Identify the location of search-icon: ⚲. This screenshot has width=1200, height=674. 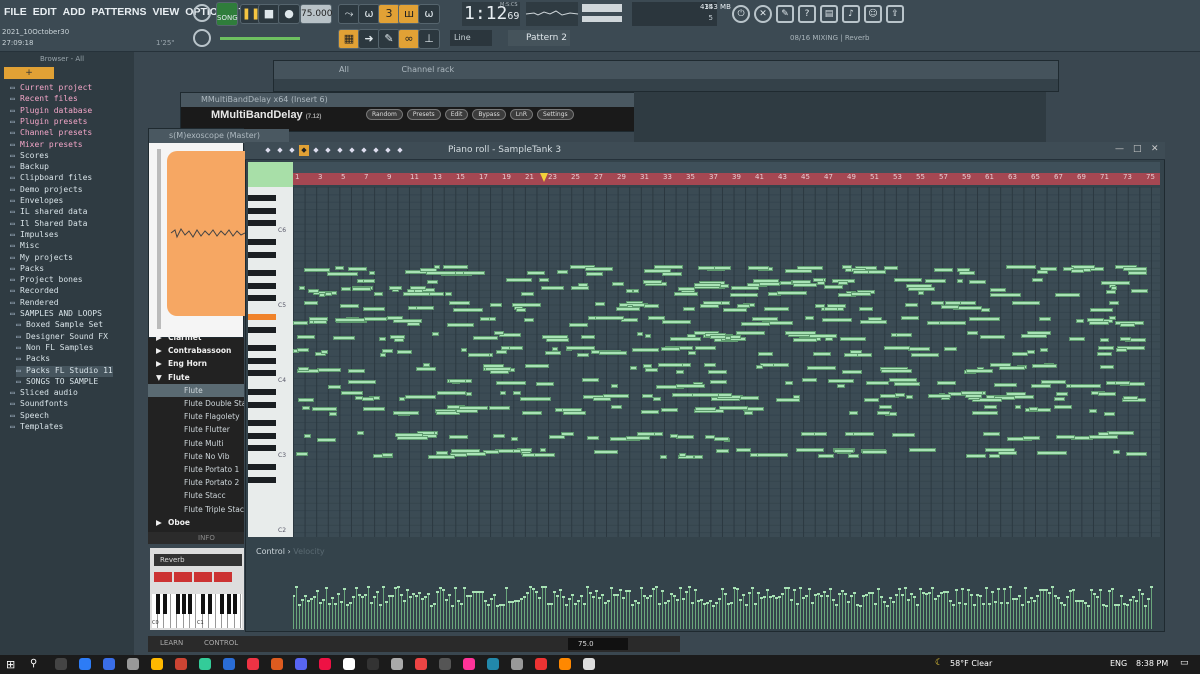
(33, 663).